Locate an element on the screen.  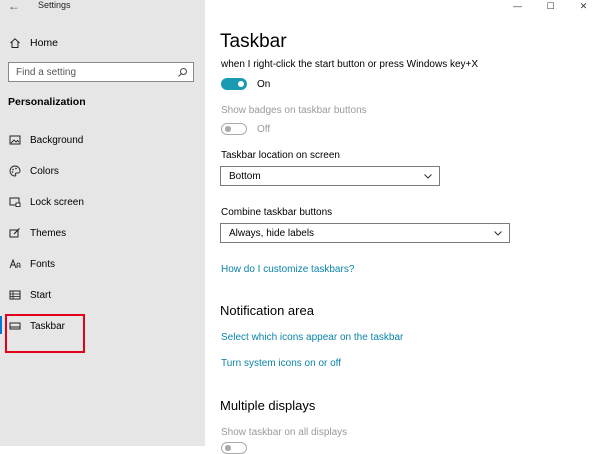
search-box is located at coordinates (101, 72).